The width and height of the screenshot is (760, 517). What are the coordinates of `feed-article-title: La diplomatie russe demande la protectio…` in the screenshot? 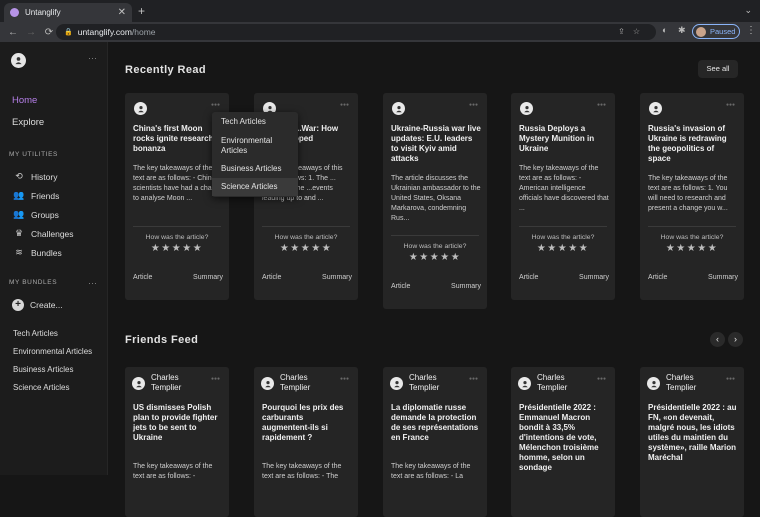 It's located at (435, 422).